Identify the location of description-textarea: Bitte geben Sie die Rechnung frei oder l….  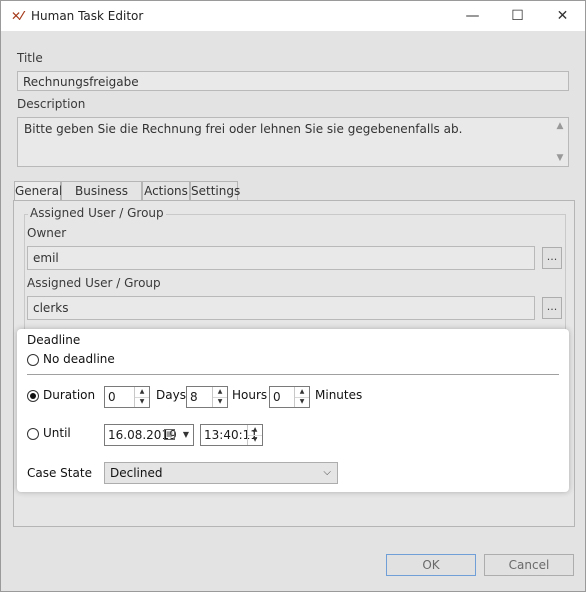
(293, 142).